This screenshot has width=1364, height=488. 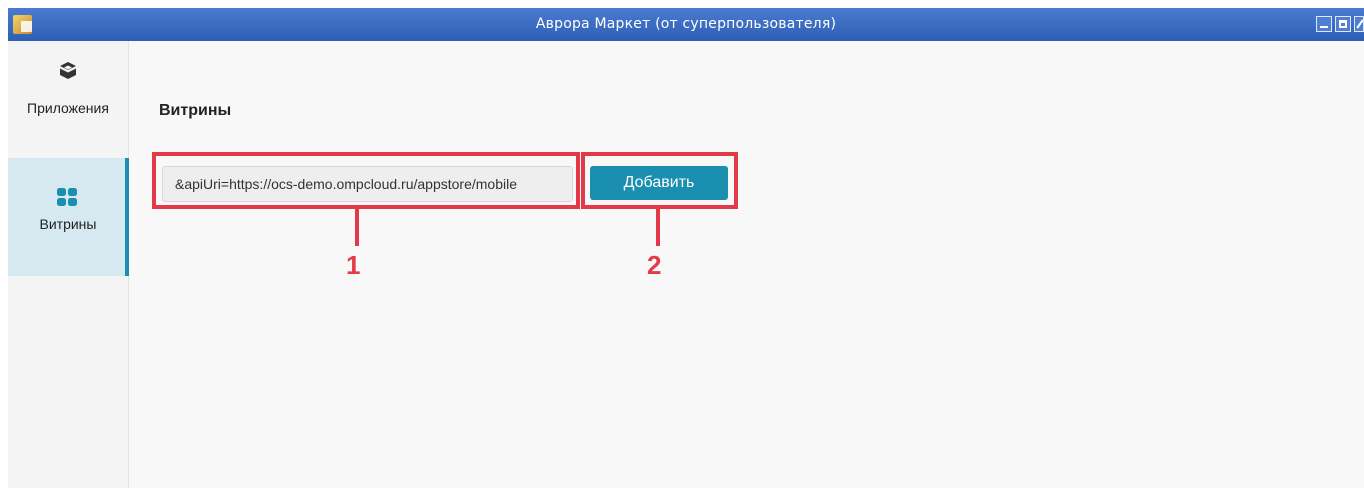 I want to click on sidebar-item-label: Витрины, so click(x=68, y=224).